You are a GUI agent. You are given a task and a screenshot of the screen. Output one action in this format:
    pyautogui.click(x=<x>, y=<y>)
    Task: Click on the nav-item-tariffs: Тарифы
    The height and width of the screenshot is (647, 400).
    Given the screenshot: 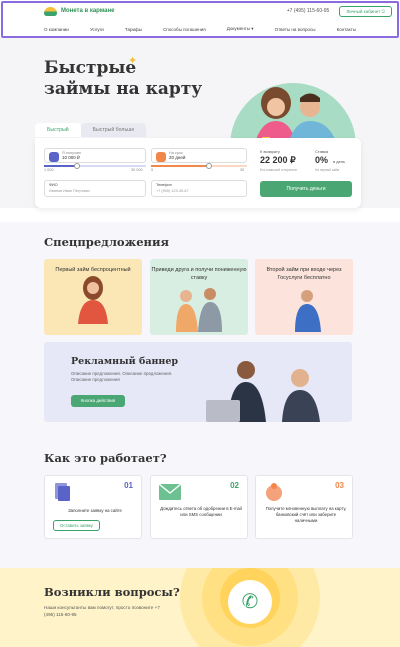 What is the action you would take?
    pyautogui.click(x=133, y=29)
    